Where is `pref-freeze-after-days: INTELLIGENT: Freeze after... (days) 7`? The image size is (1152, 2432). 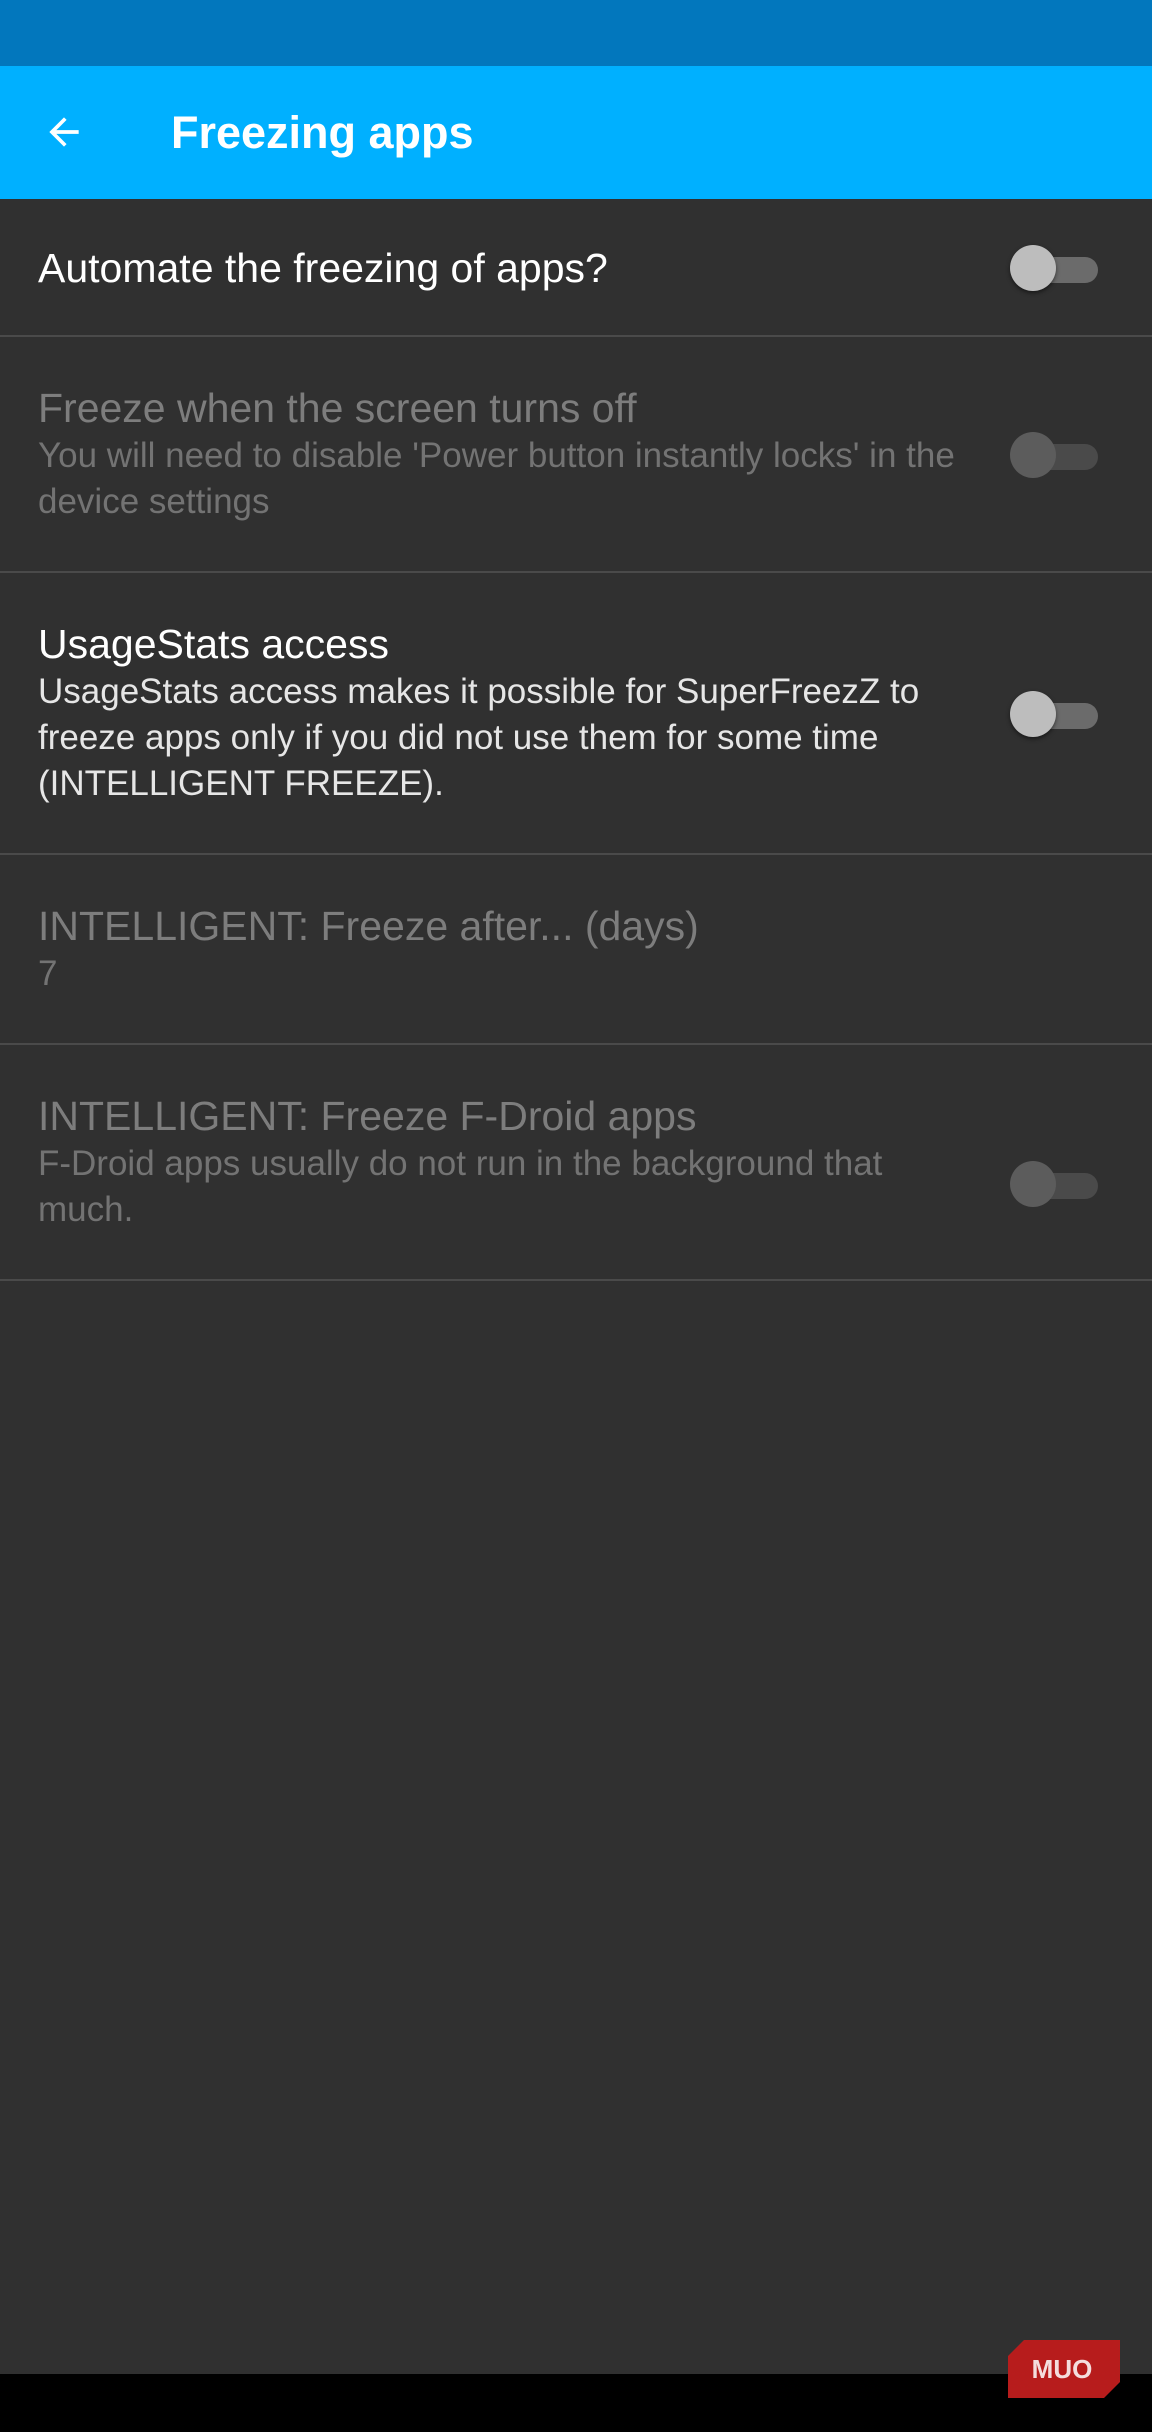 pref-freeze-after-days: INTELLIGENT: Freeze after... (days) 7 is located at coordinates (576, 950).